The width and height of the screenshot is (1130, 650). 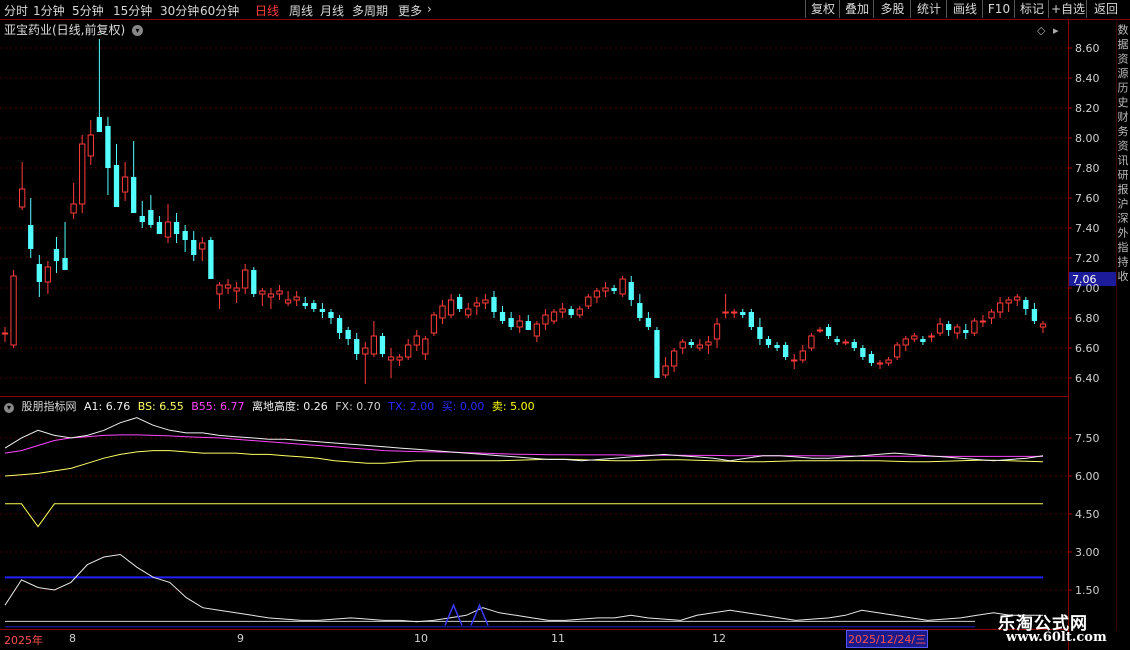 What do you see at coordinates (358, 406) in the screenshot?
I see `fx-value: FX: 0.70` at bounding box center [358, 406].